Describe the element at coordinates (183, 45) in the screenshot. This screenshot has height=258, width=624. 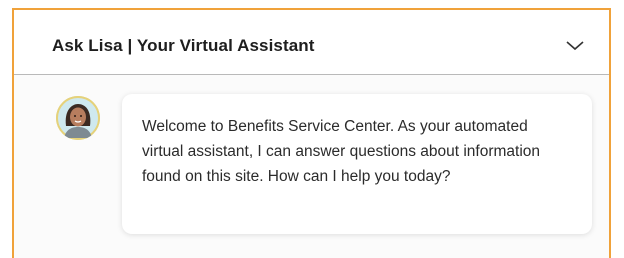
I see `chat-title: Ask Lisa | Your Virtual Assistant` at that location.